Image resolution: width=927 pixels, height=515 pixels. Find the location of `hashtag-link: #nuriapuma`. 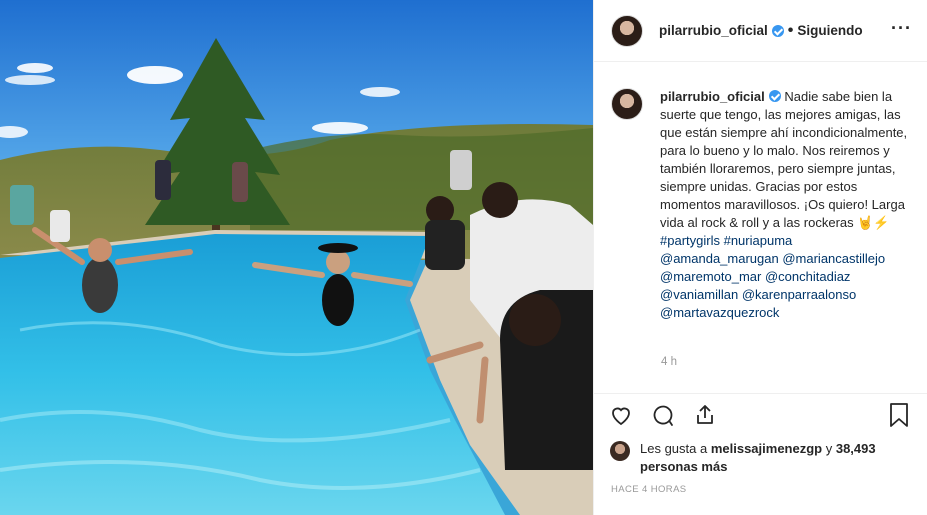

hashtag-link: #nuriapuma is located at coordinates (758, 240).